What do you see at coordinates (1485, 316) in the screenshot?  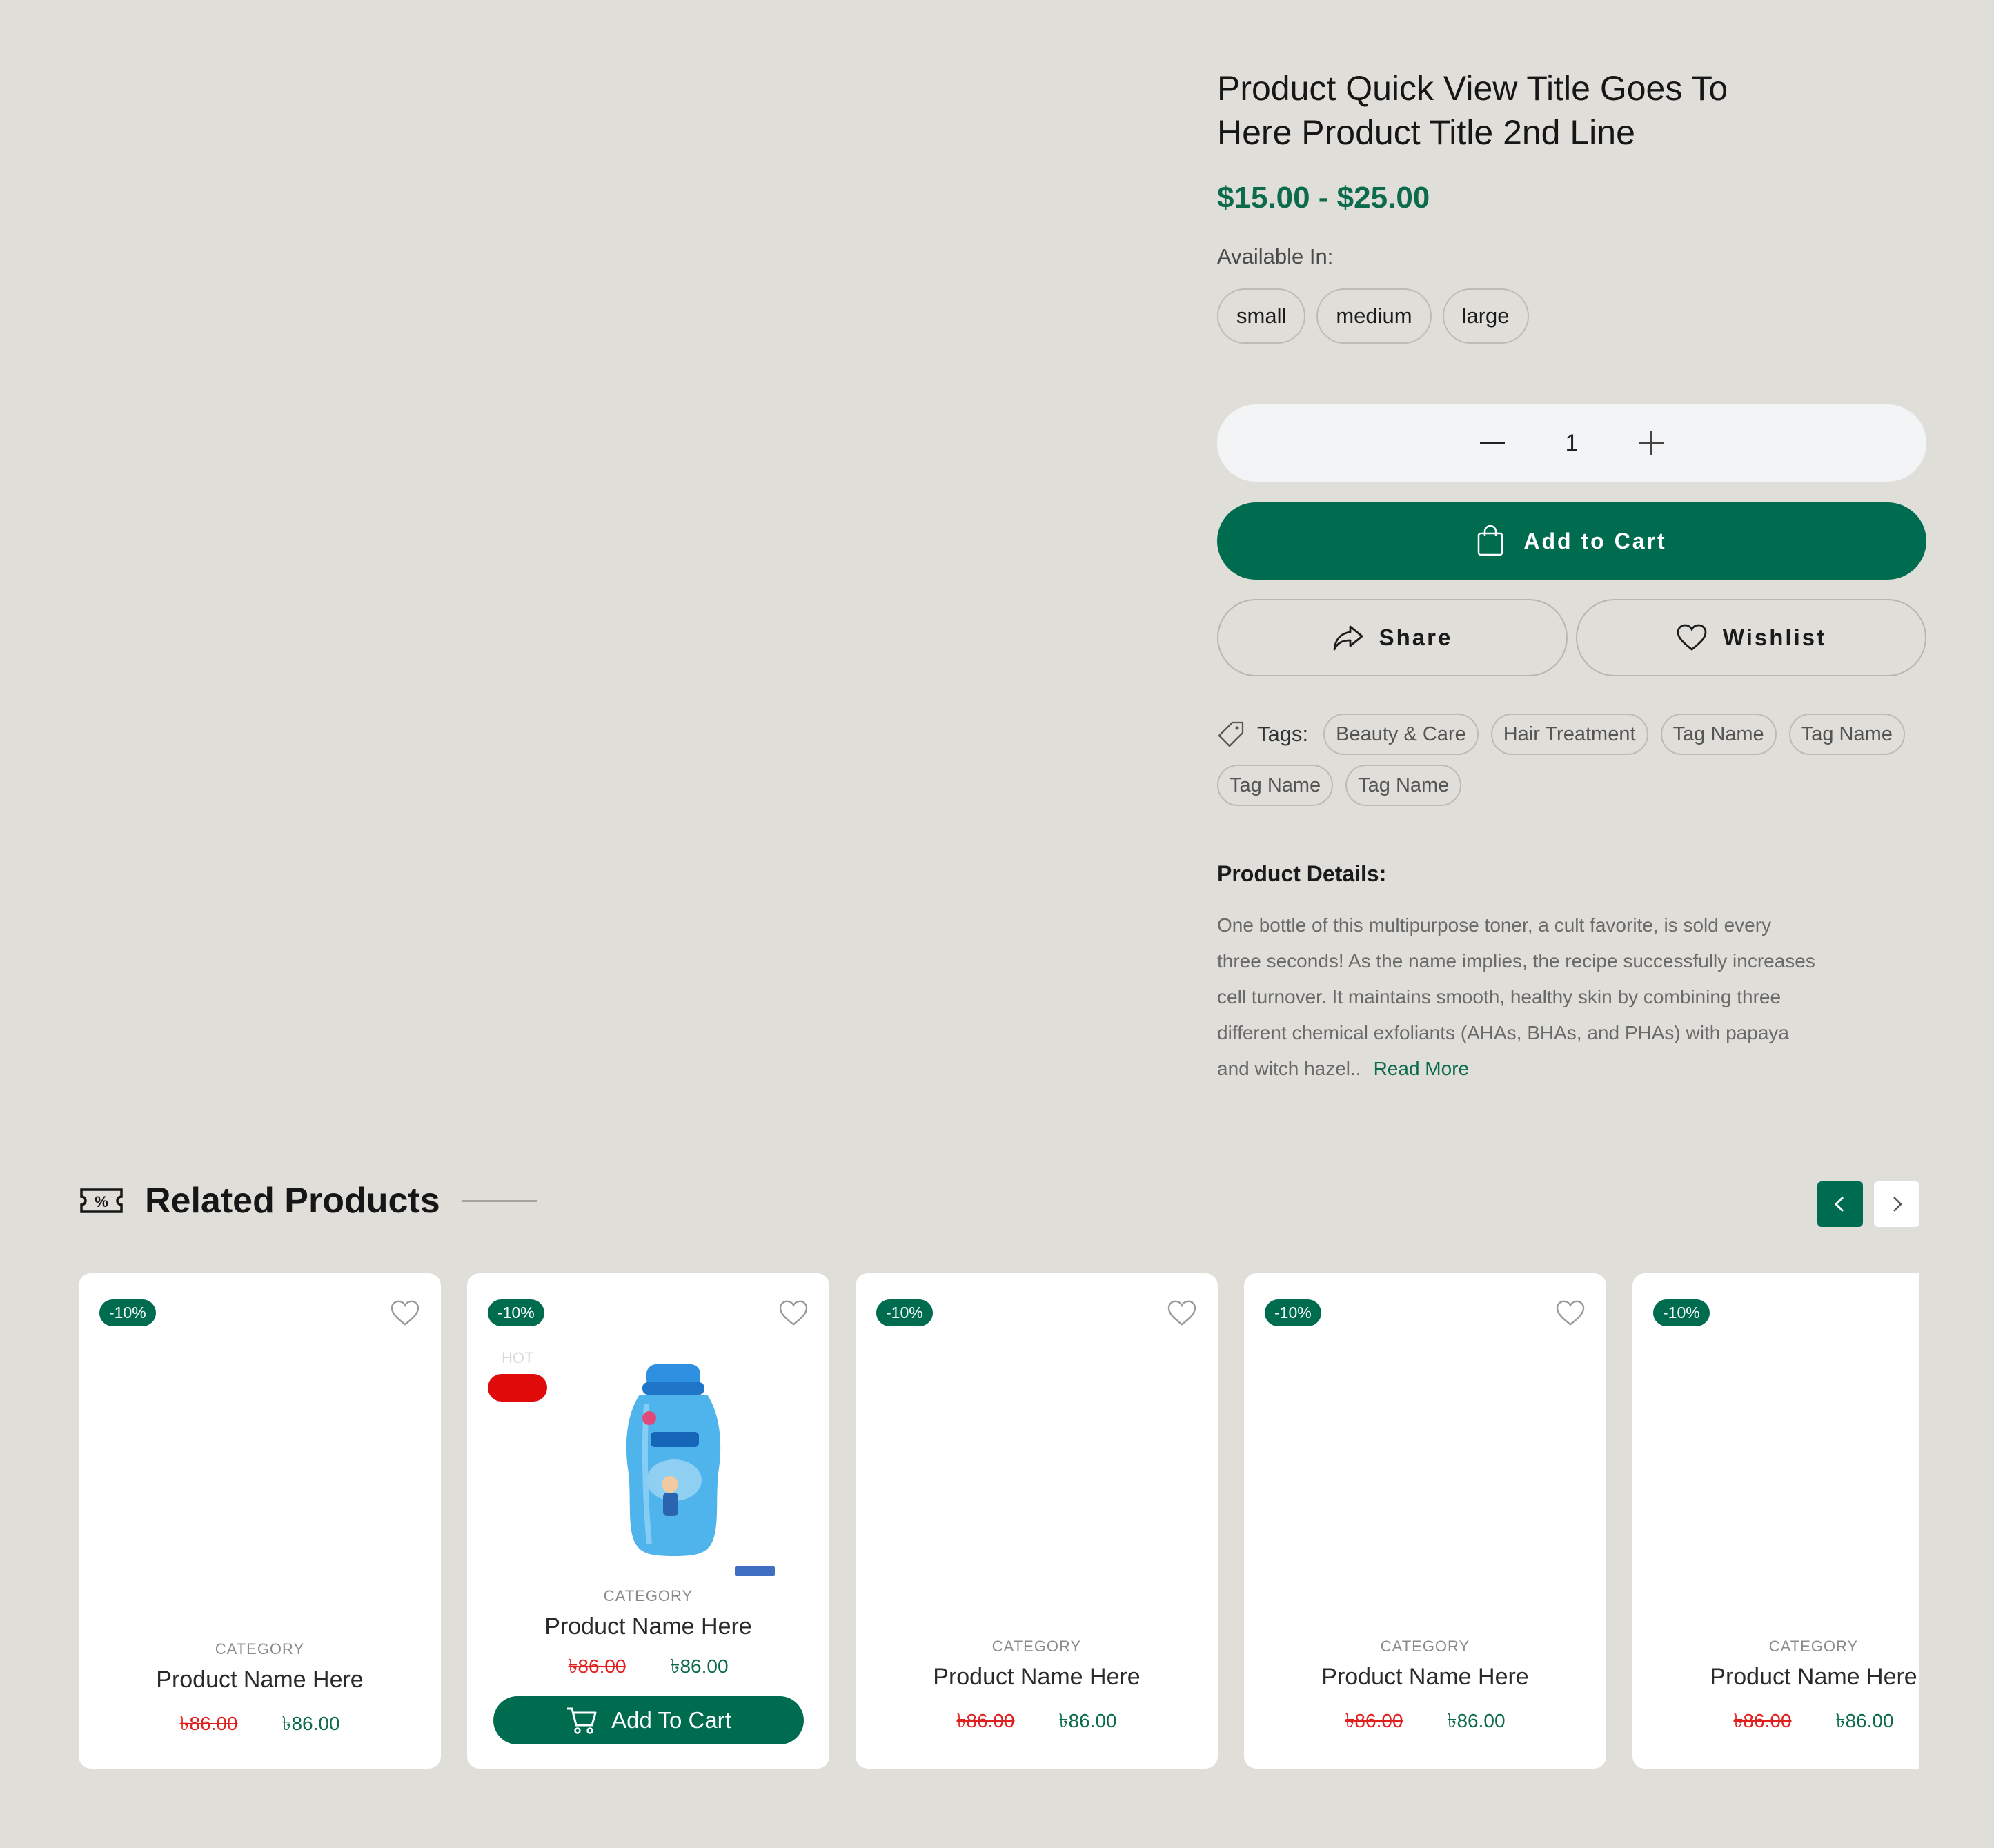 I see `size-option-large: large` at bounding box center [1485, 316].